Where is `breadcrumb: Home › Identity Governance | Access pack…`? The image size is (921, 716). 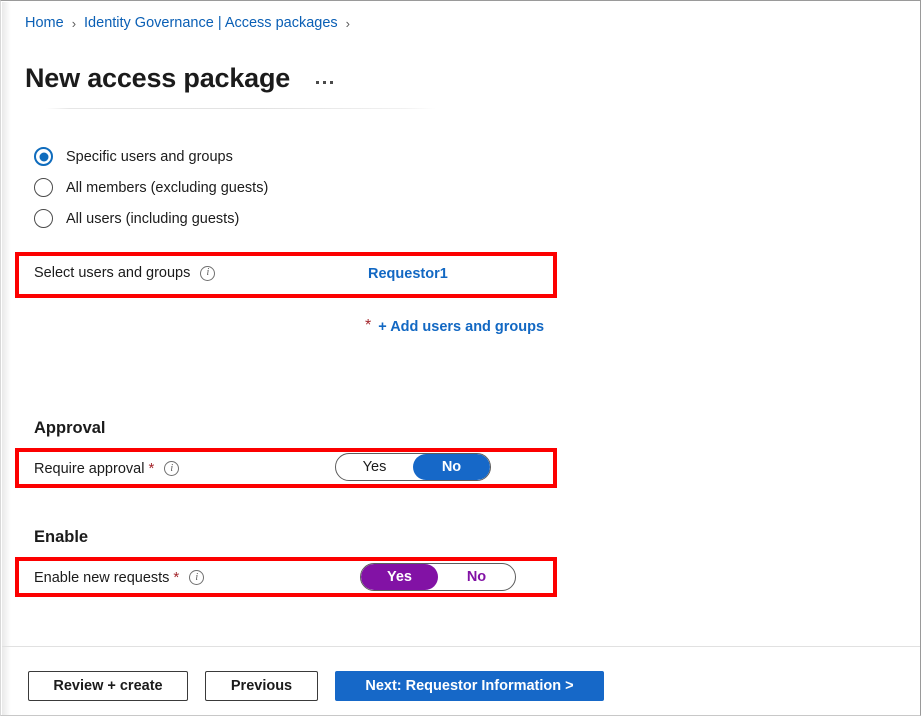
breadcrumb: Home › Identity Governance | Access pack… is located at coordinates (191, 23).